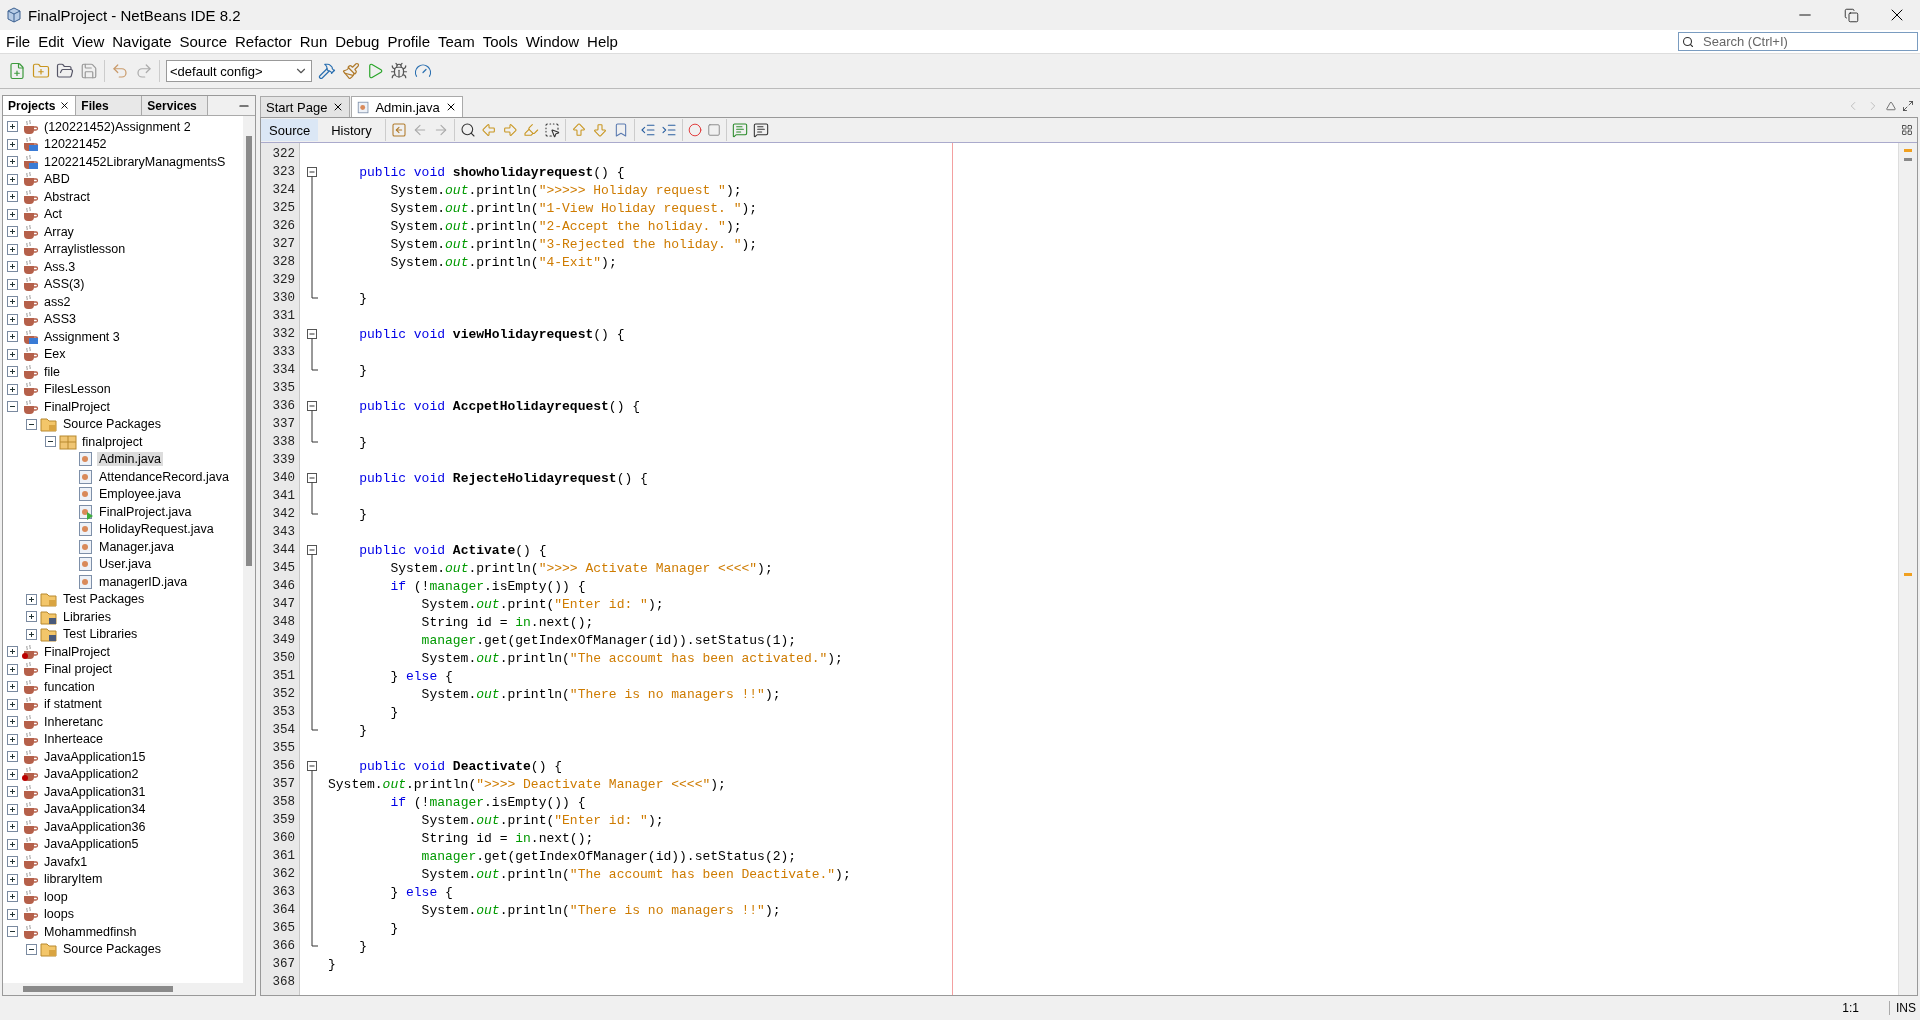 This screenshot has height=1020, width=1920. Describe the element at coordinates (95, 826) in the screenshot. I see `tree-item: JavaApplication36` at that location.